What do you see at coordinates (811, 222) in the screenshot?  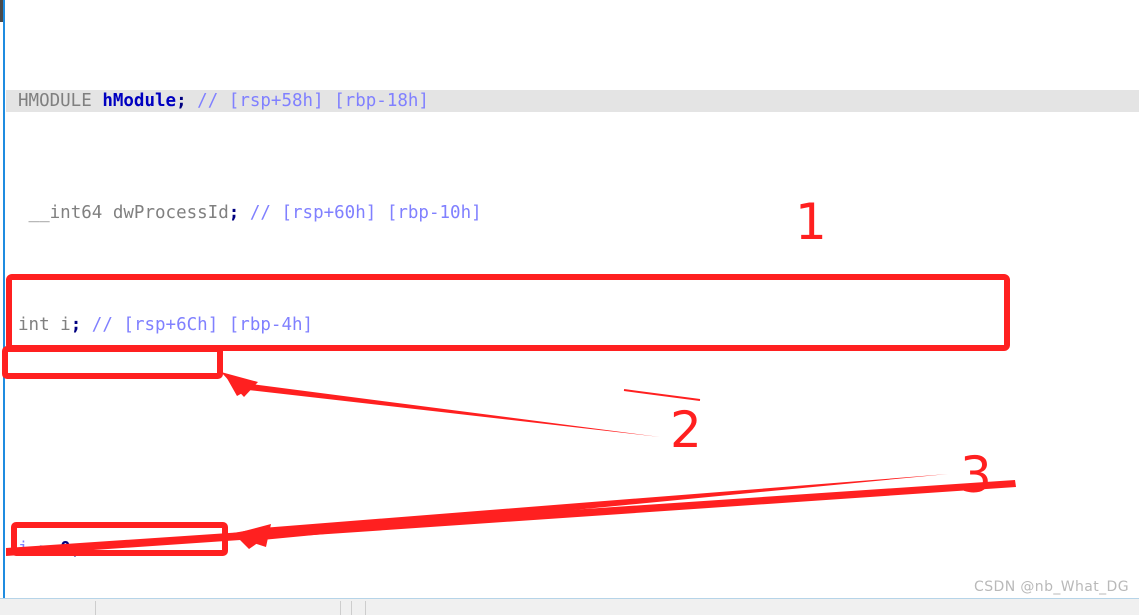 I see `annotation-number-1: 1` at bounding box center [811, 222].